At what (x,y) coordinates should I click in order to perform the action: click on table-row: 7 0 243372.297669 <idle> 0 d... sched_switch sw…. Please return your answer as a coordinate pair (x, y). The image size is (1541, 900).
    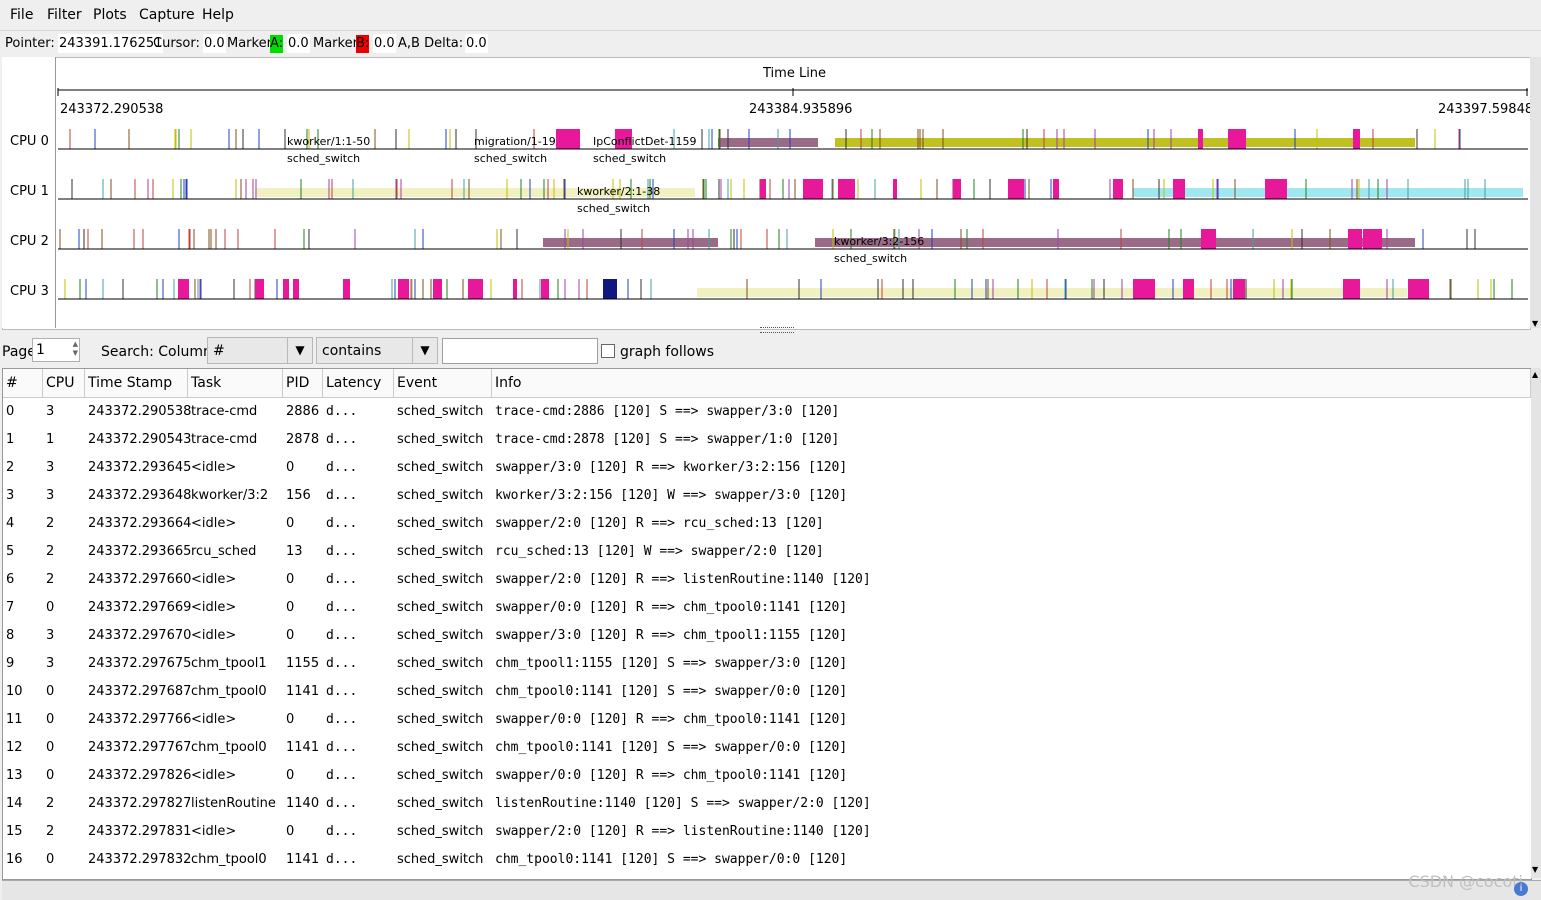
    Looking at the image, I should click on (767, 608).